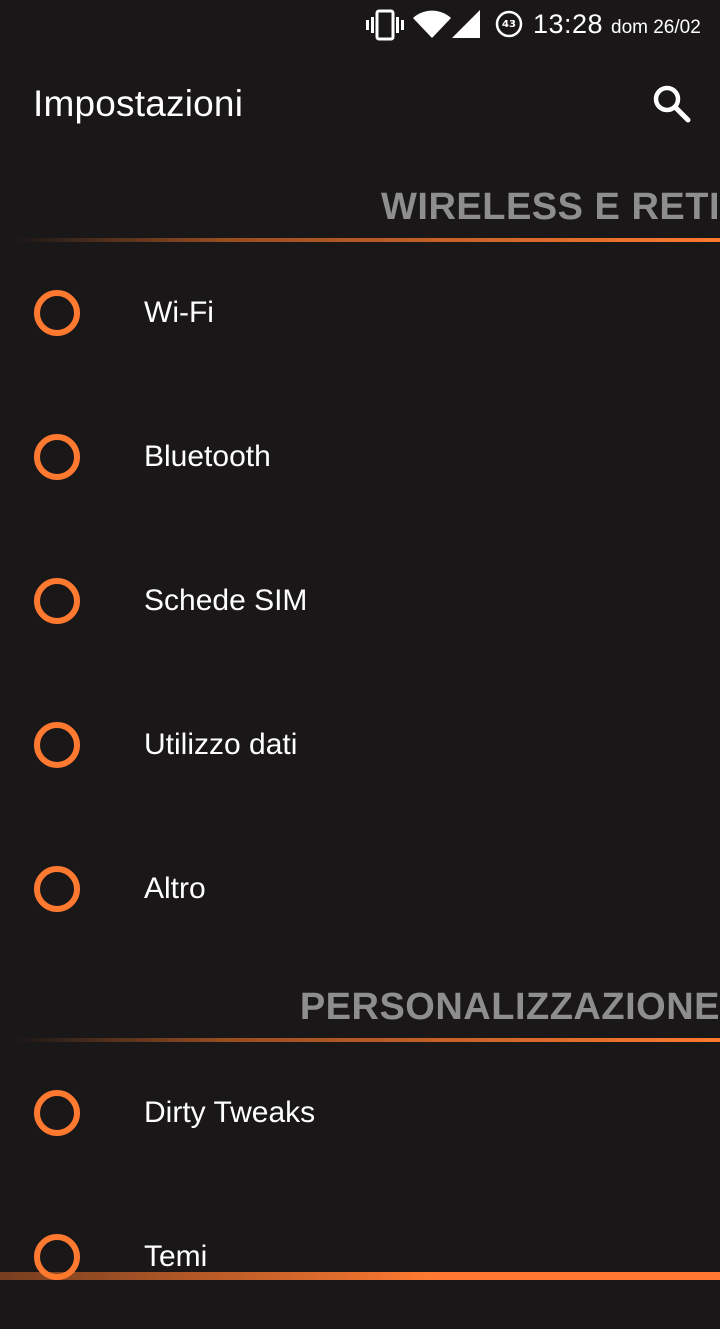 The height and width of the screenshot is (1329, 720). I want to click on section-header-wireless: WIRELESS E RETI, so click(360, 214).